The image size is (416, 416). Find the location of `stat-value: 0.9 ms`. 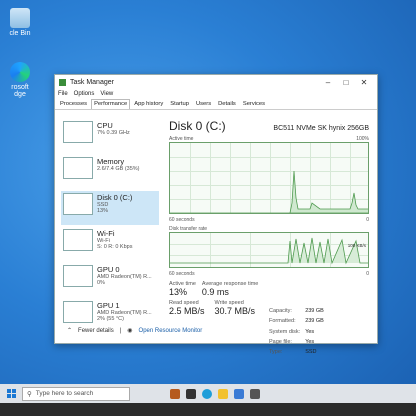

stat-value: 0.9 ms is located at coordinates (215, 292).